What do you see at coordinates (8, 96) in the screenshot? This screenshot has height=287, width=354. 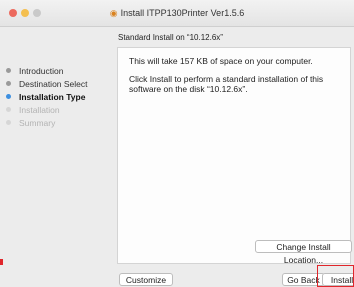 I see `step-current-bullet-icon` at bounding box center [8, 96].